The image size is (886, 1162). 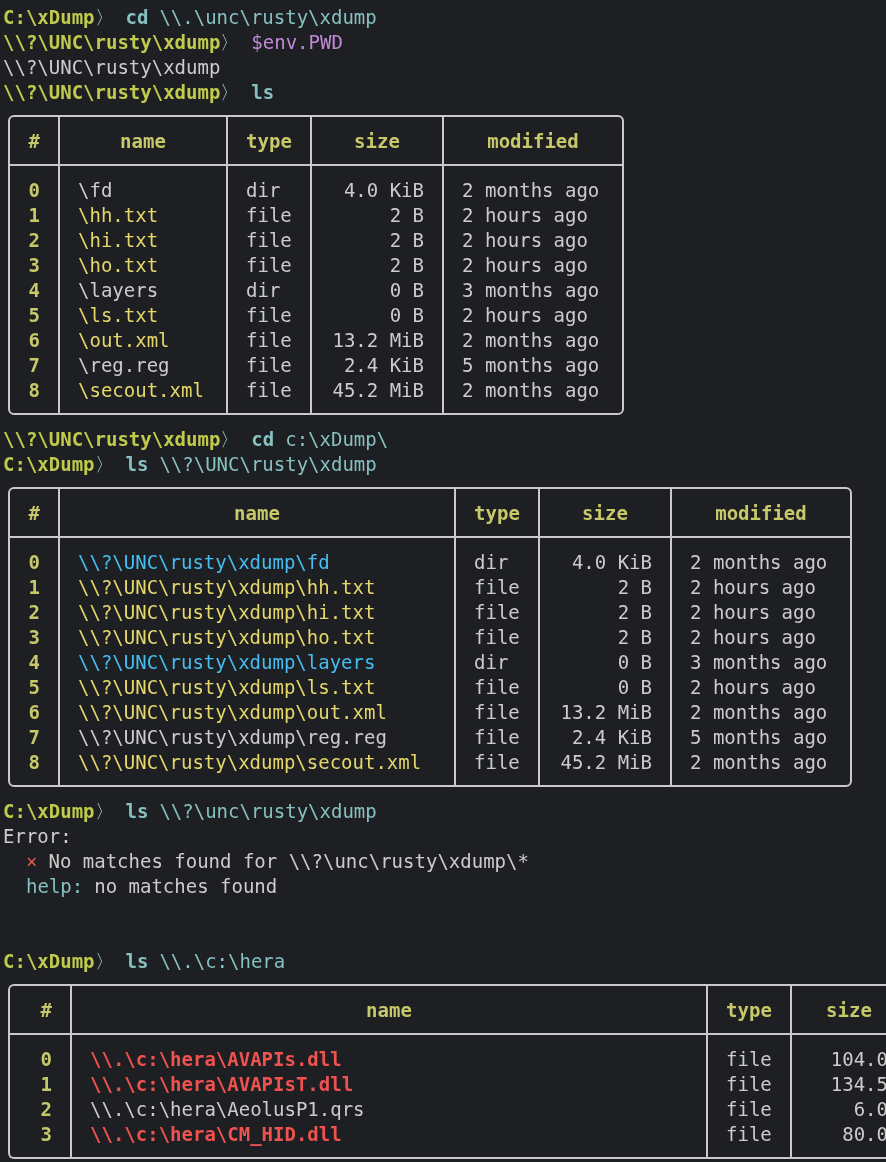 What do you see at coordinates (256, 767) in the screenshot?
I see `table-cell: \\?\UNC\rusty\xdump\secout.xml` at bounding box center [256, 767].